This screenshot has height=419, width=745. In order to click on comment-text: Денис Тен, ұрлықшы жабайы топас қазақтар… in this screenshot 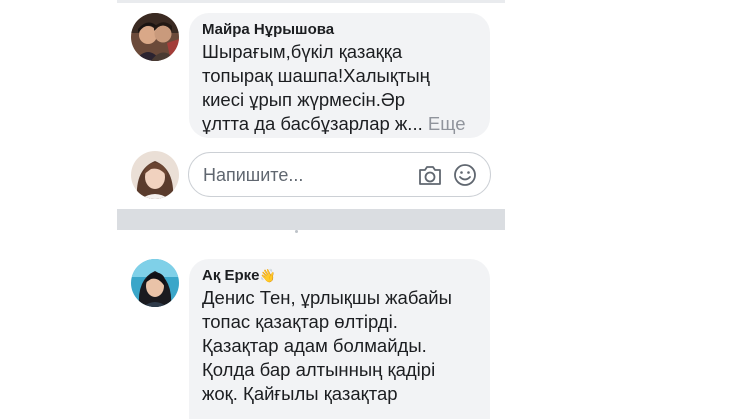, I will do `click(327, 345)`.